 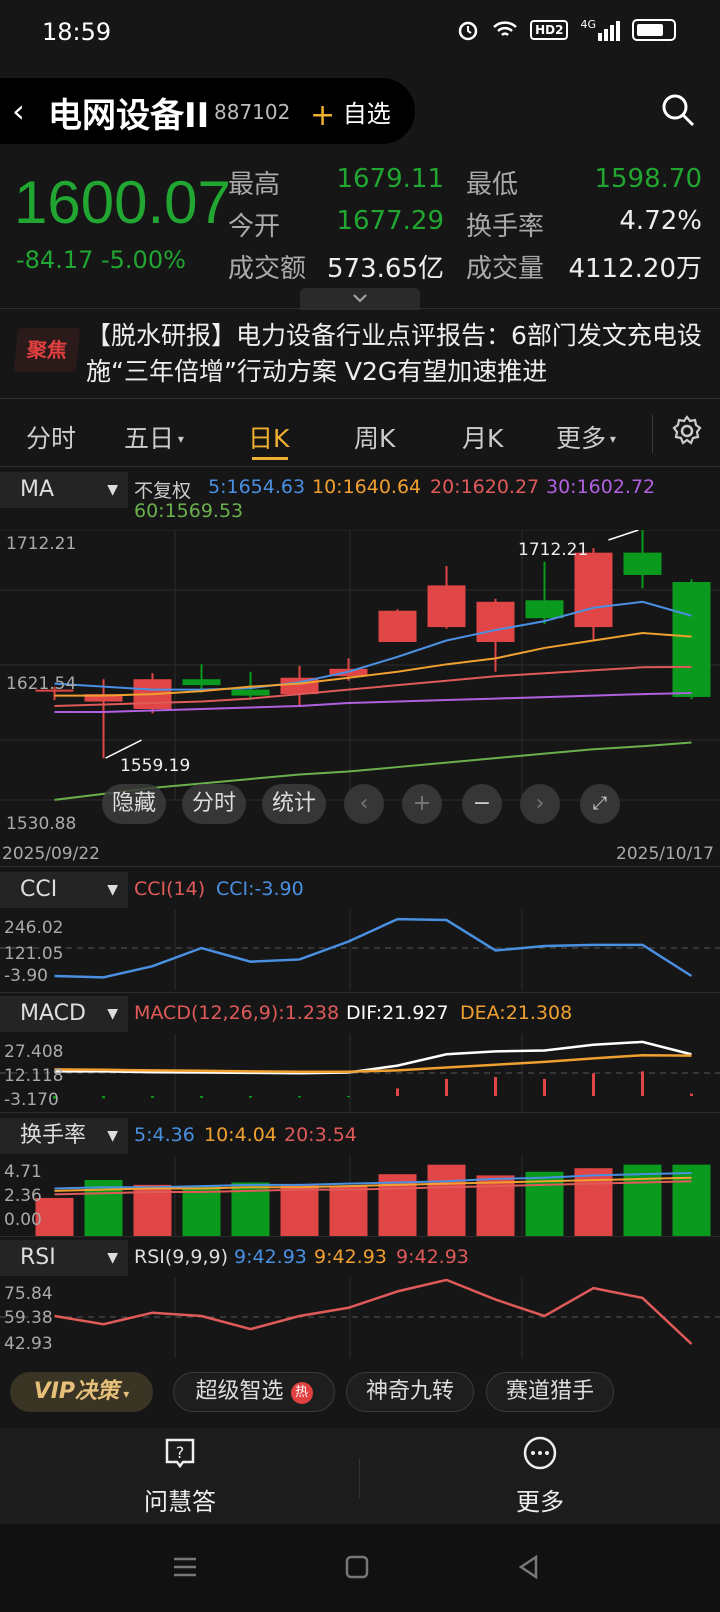 I want to click on tab-weekly-k: 周K, so click(x=374, y=437).